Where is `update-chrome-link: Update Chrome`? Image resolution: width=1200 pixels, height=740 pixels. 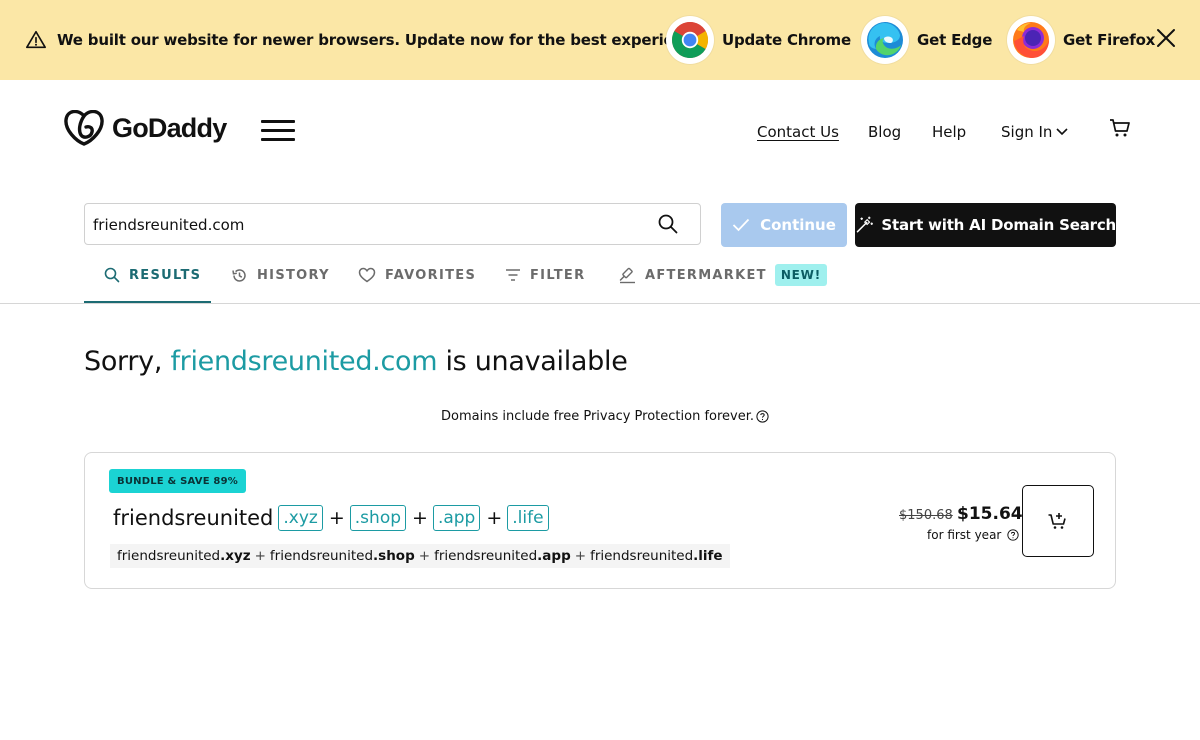
update-chrome-link: Update Chrome is located at coordinates (758, 40).